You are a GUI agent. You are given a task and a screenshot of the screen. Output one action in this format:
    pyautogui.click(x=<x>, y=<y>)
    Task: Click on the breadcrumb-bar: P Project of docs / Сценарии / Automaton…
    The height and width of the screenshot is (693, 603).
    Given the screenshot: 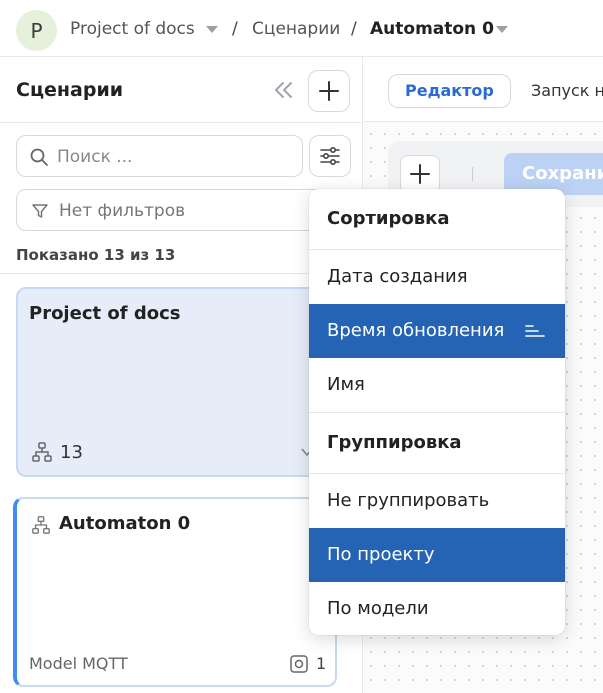 What is the action you would take?
    pyautogui.click(x=301, y=28)
    